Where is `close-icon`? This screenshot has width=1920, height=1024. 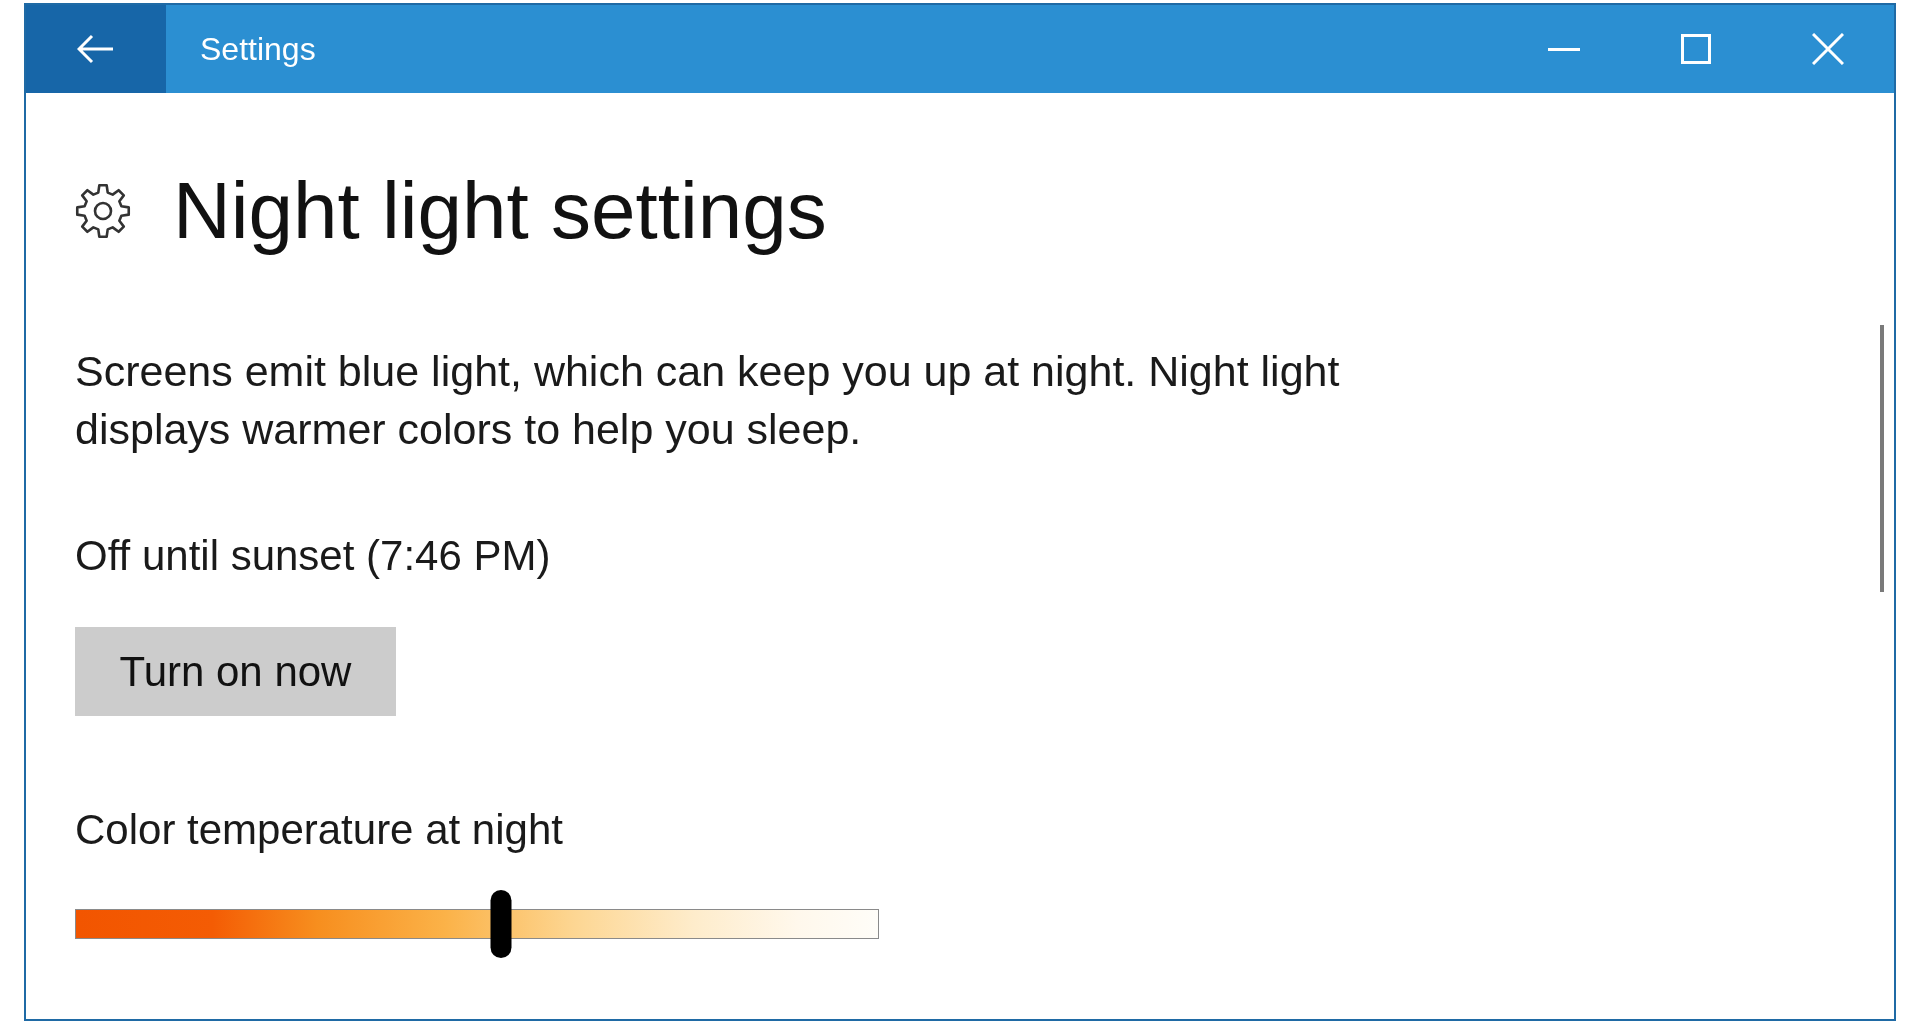 close-icon is located at coordinates (1828, 49).